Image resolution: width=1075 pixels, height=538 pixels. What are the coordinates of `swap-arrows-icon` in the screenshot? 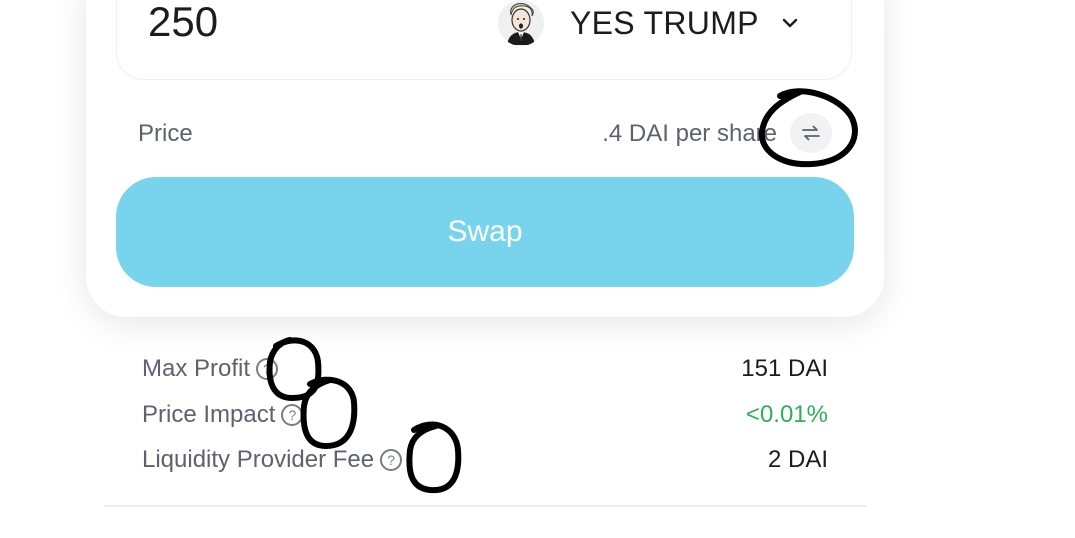 It's located at (811, 133).